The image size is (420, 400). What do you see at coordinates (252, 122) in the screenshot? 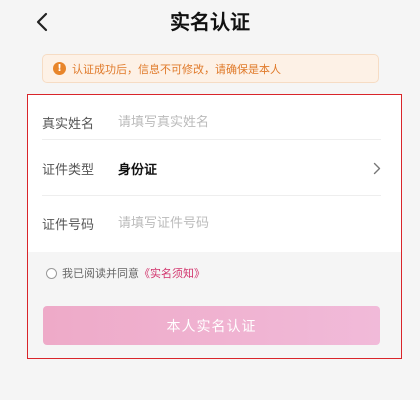
I see `name-input` at bounding box center [252, 122].